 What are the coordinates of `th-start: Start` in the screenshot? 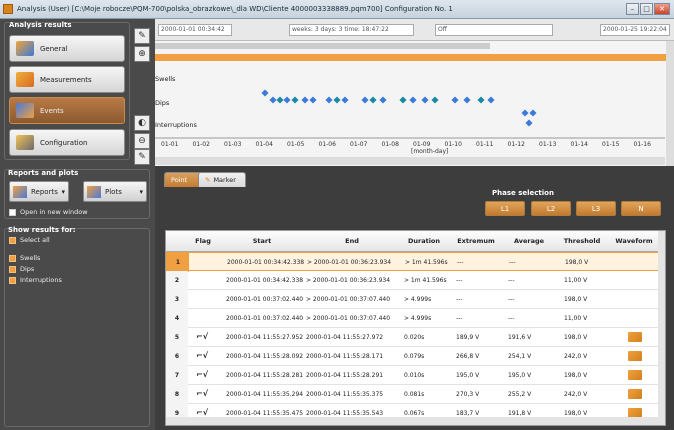 It's located at (262, 241).